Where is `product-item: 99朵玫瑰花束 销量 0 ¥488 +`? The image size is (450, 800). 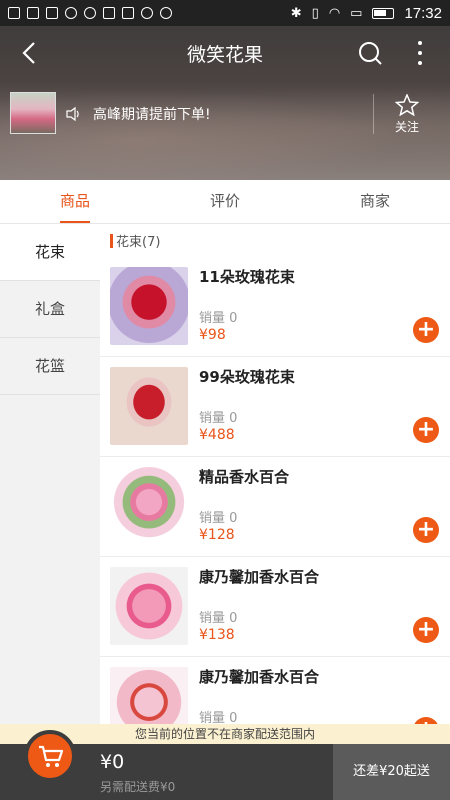 product-item: 99朵玫瑰花束 销量 0 ¥488 + is located at coordinates (275, 407).